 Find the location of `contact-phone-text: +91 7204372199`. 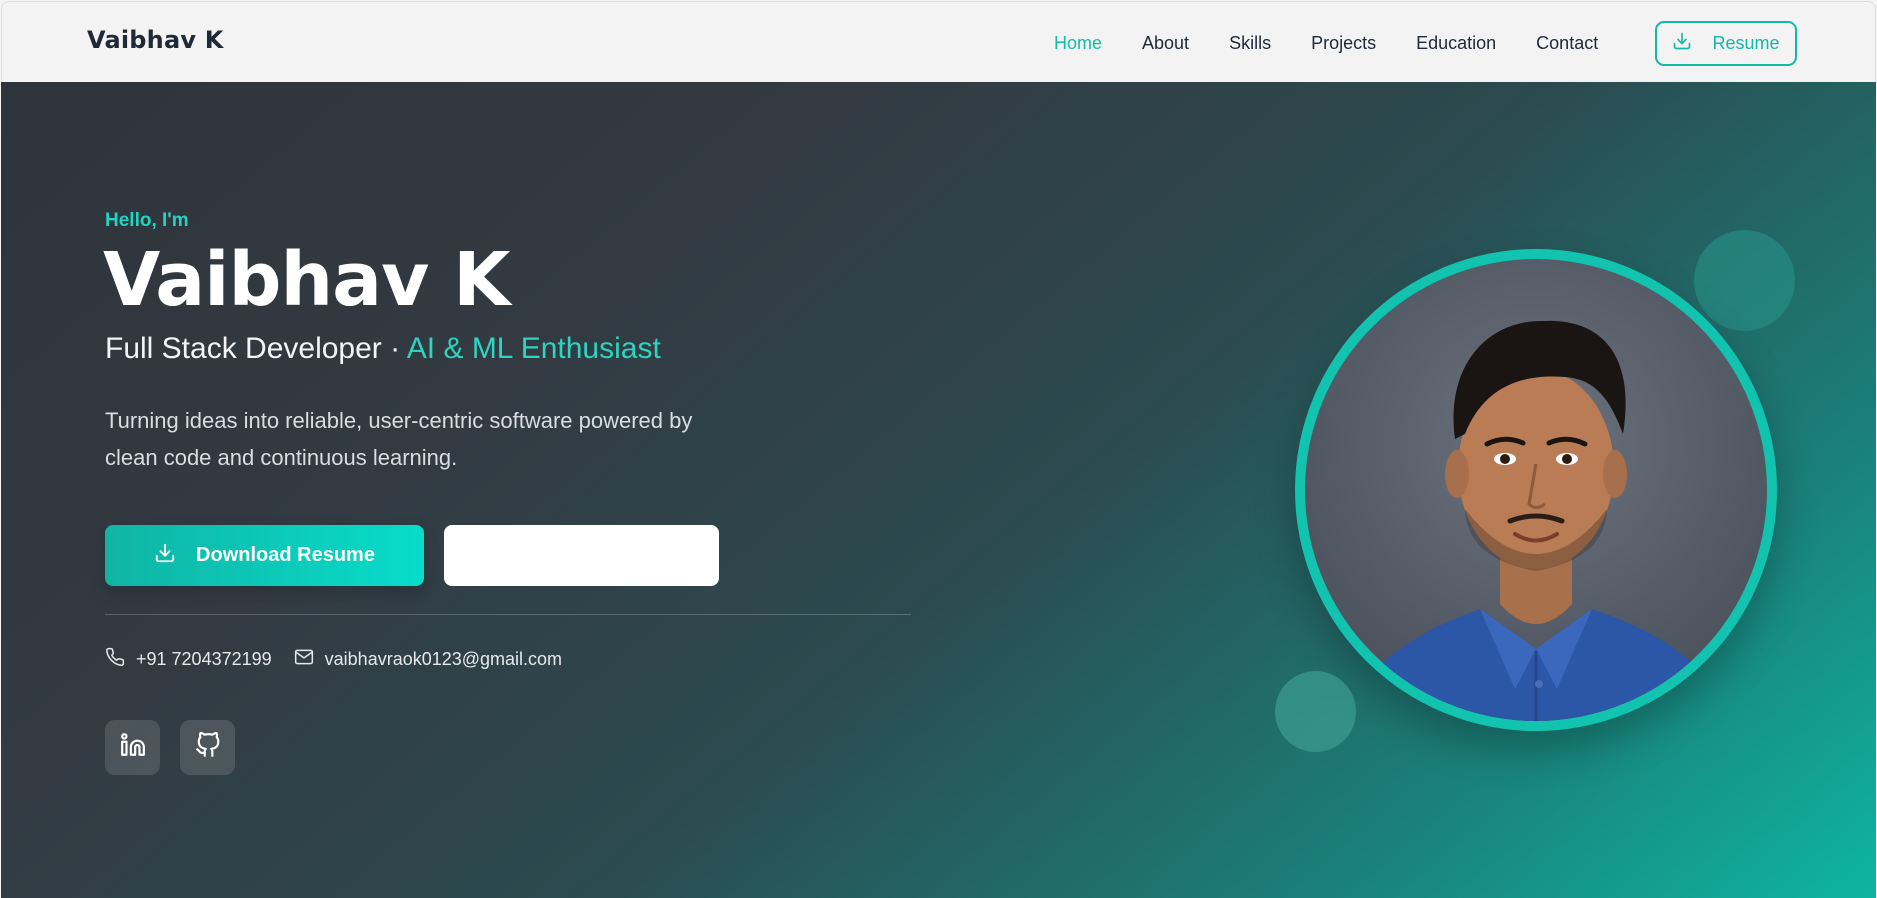

contact-phone-text: +91 7204372199 is located at coordinates (204, 659).